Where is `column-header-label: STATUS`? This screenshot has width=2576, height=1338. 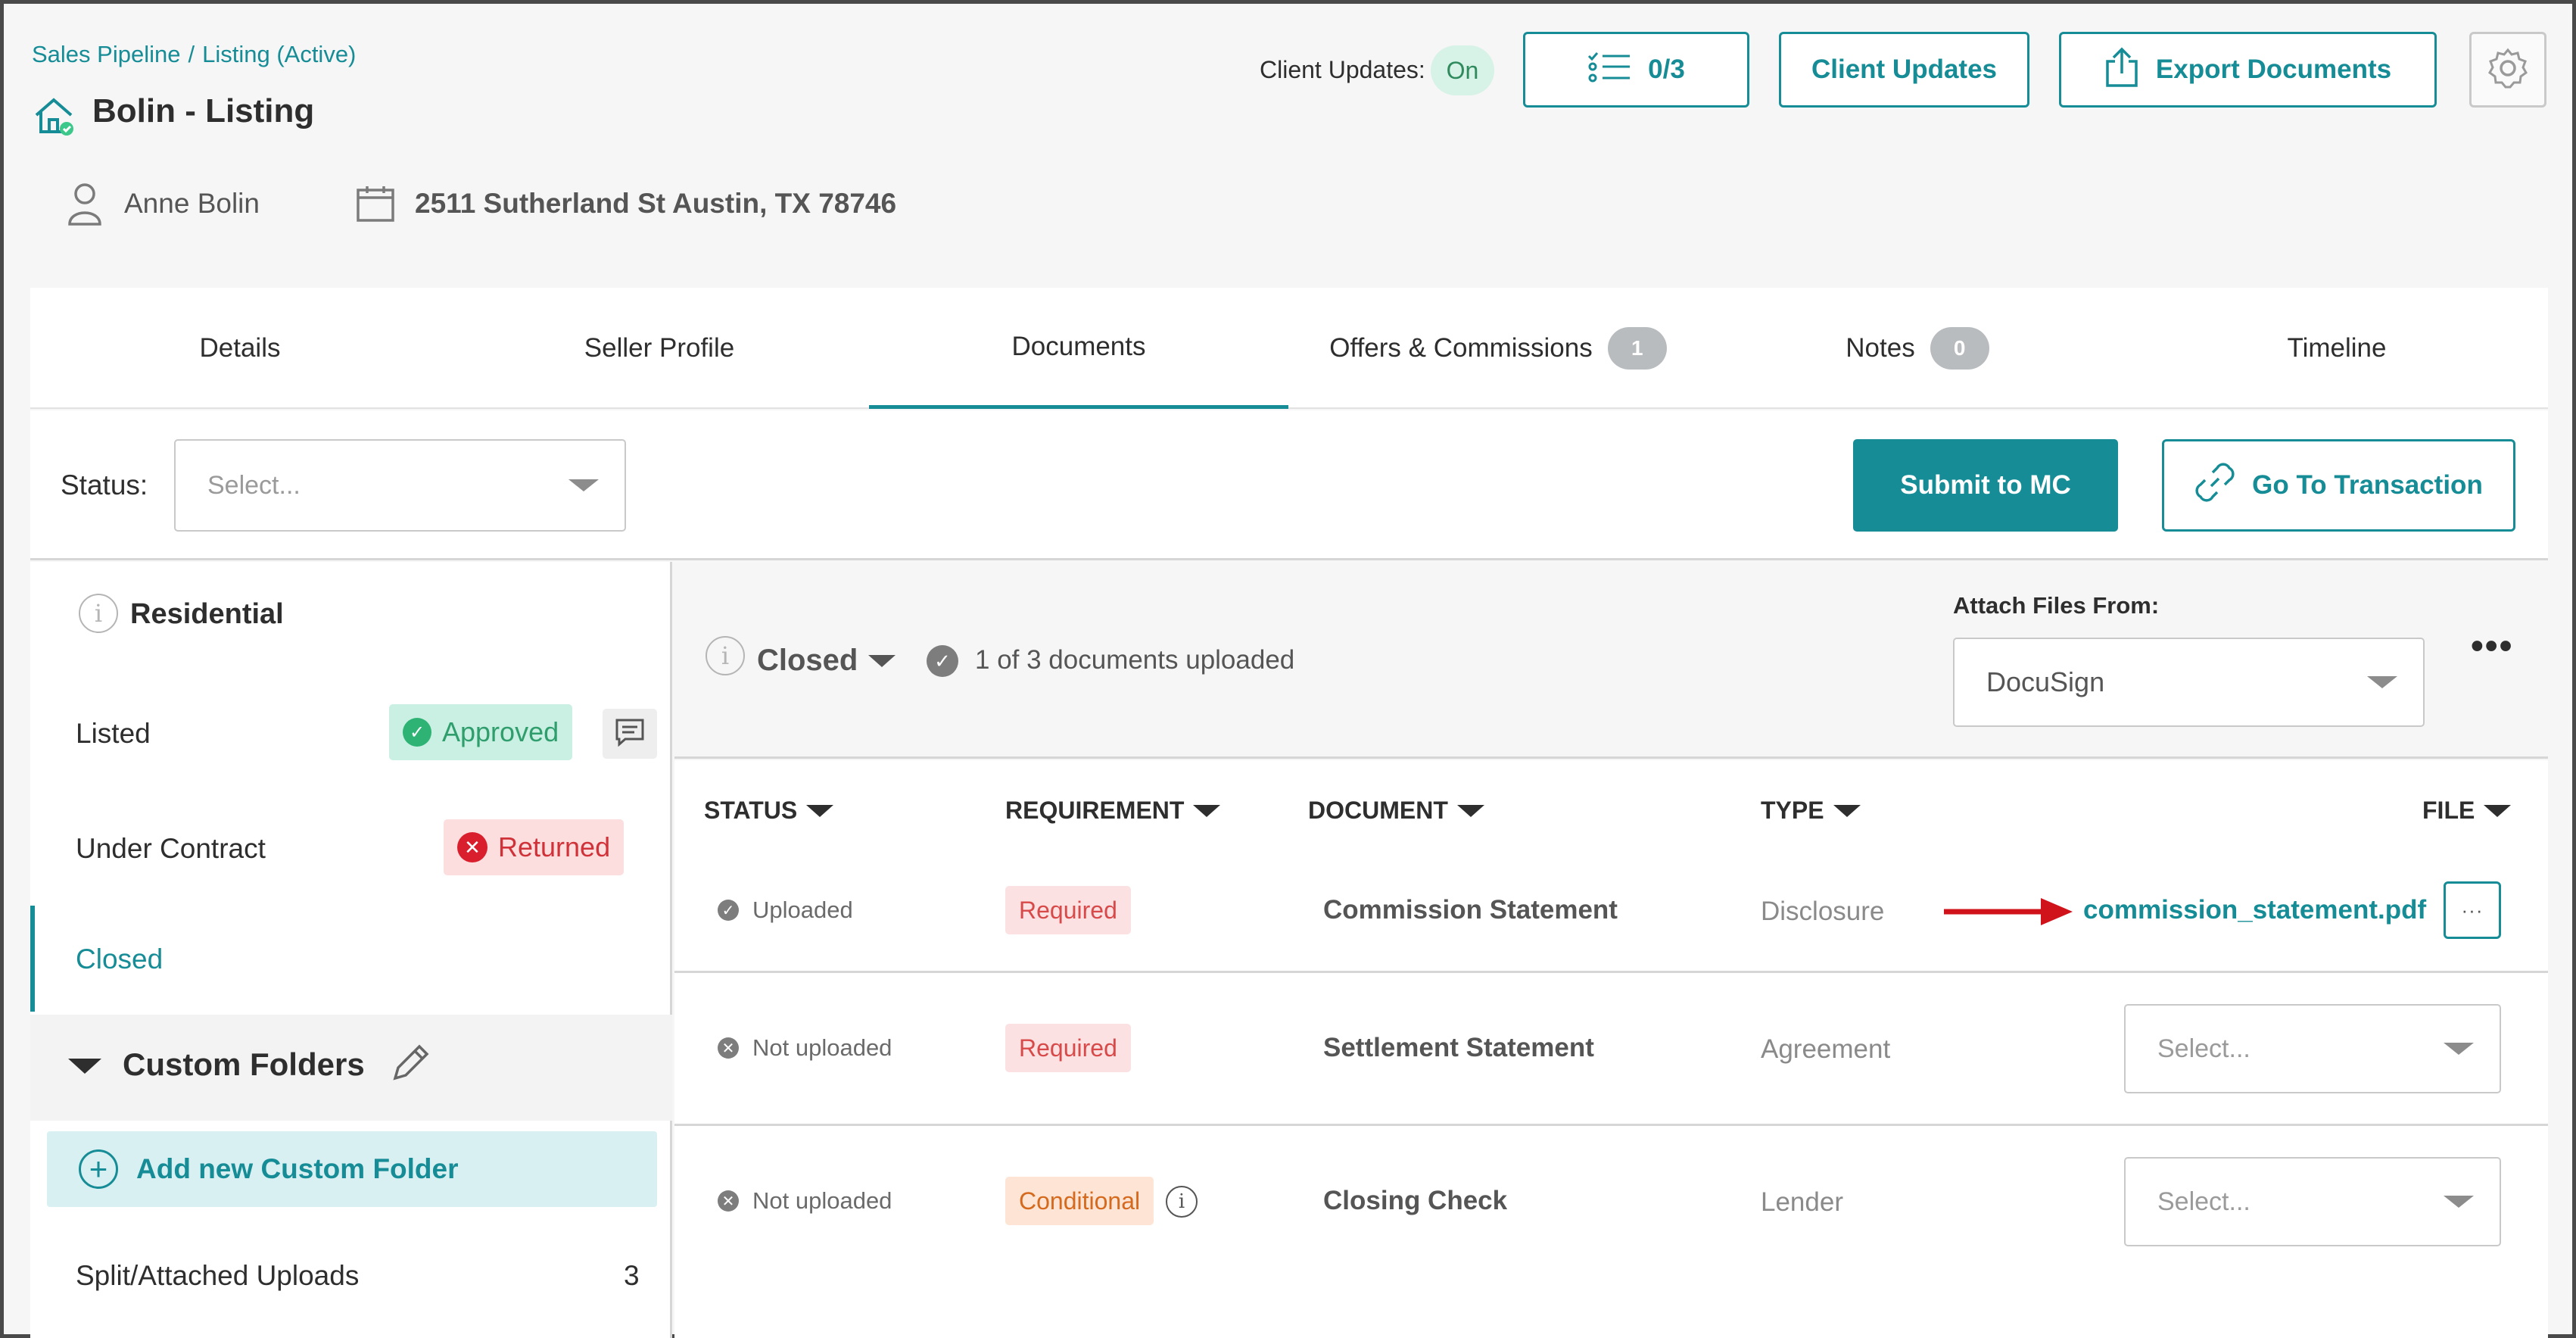 column-header-label: STATUS is located at coordinates (751, 811).